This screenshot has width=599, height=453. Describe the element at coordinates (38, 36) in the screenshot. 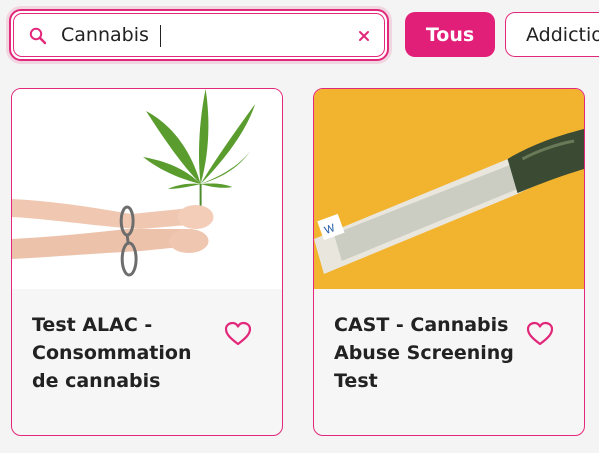

I see `search-icon` at that location.